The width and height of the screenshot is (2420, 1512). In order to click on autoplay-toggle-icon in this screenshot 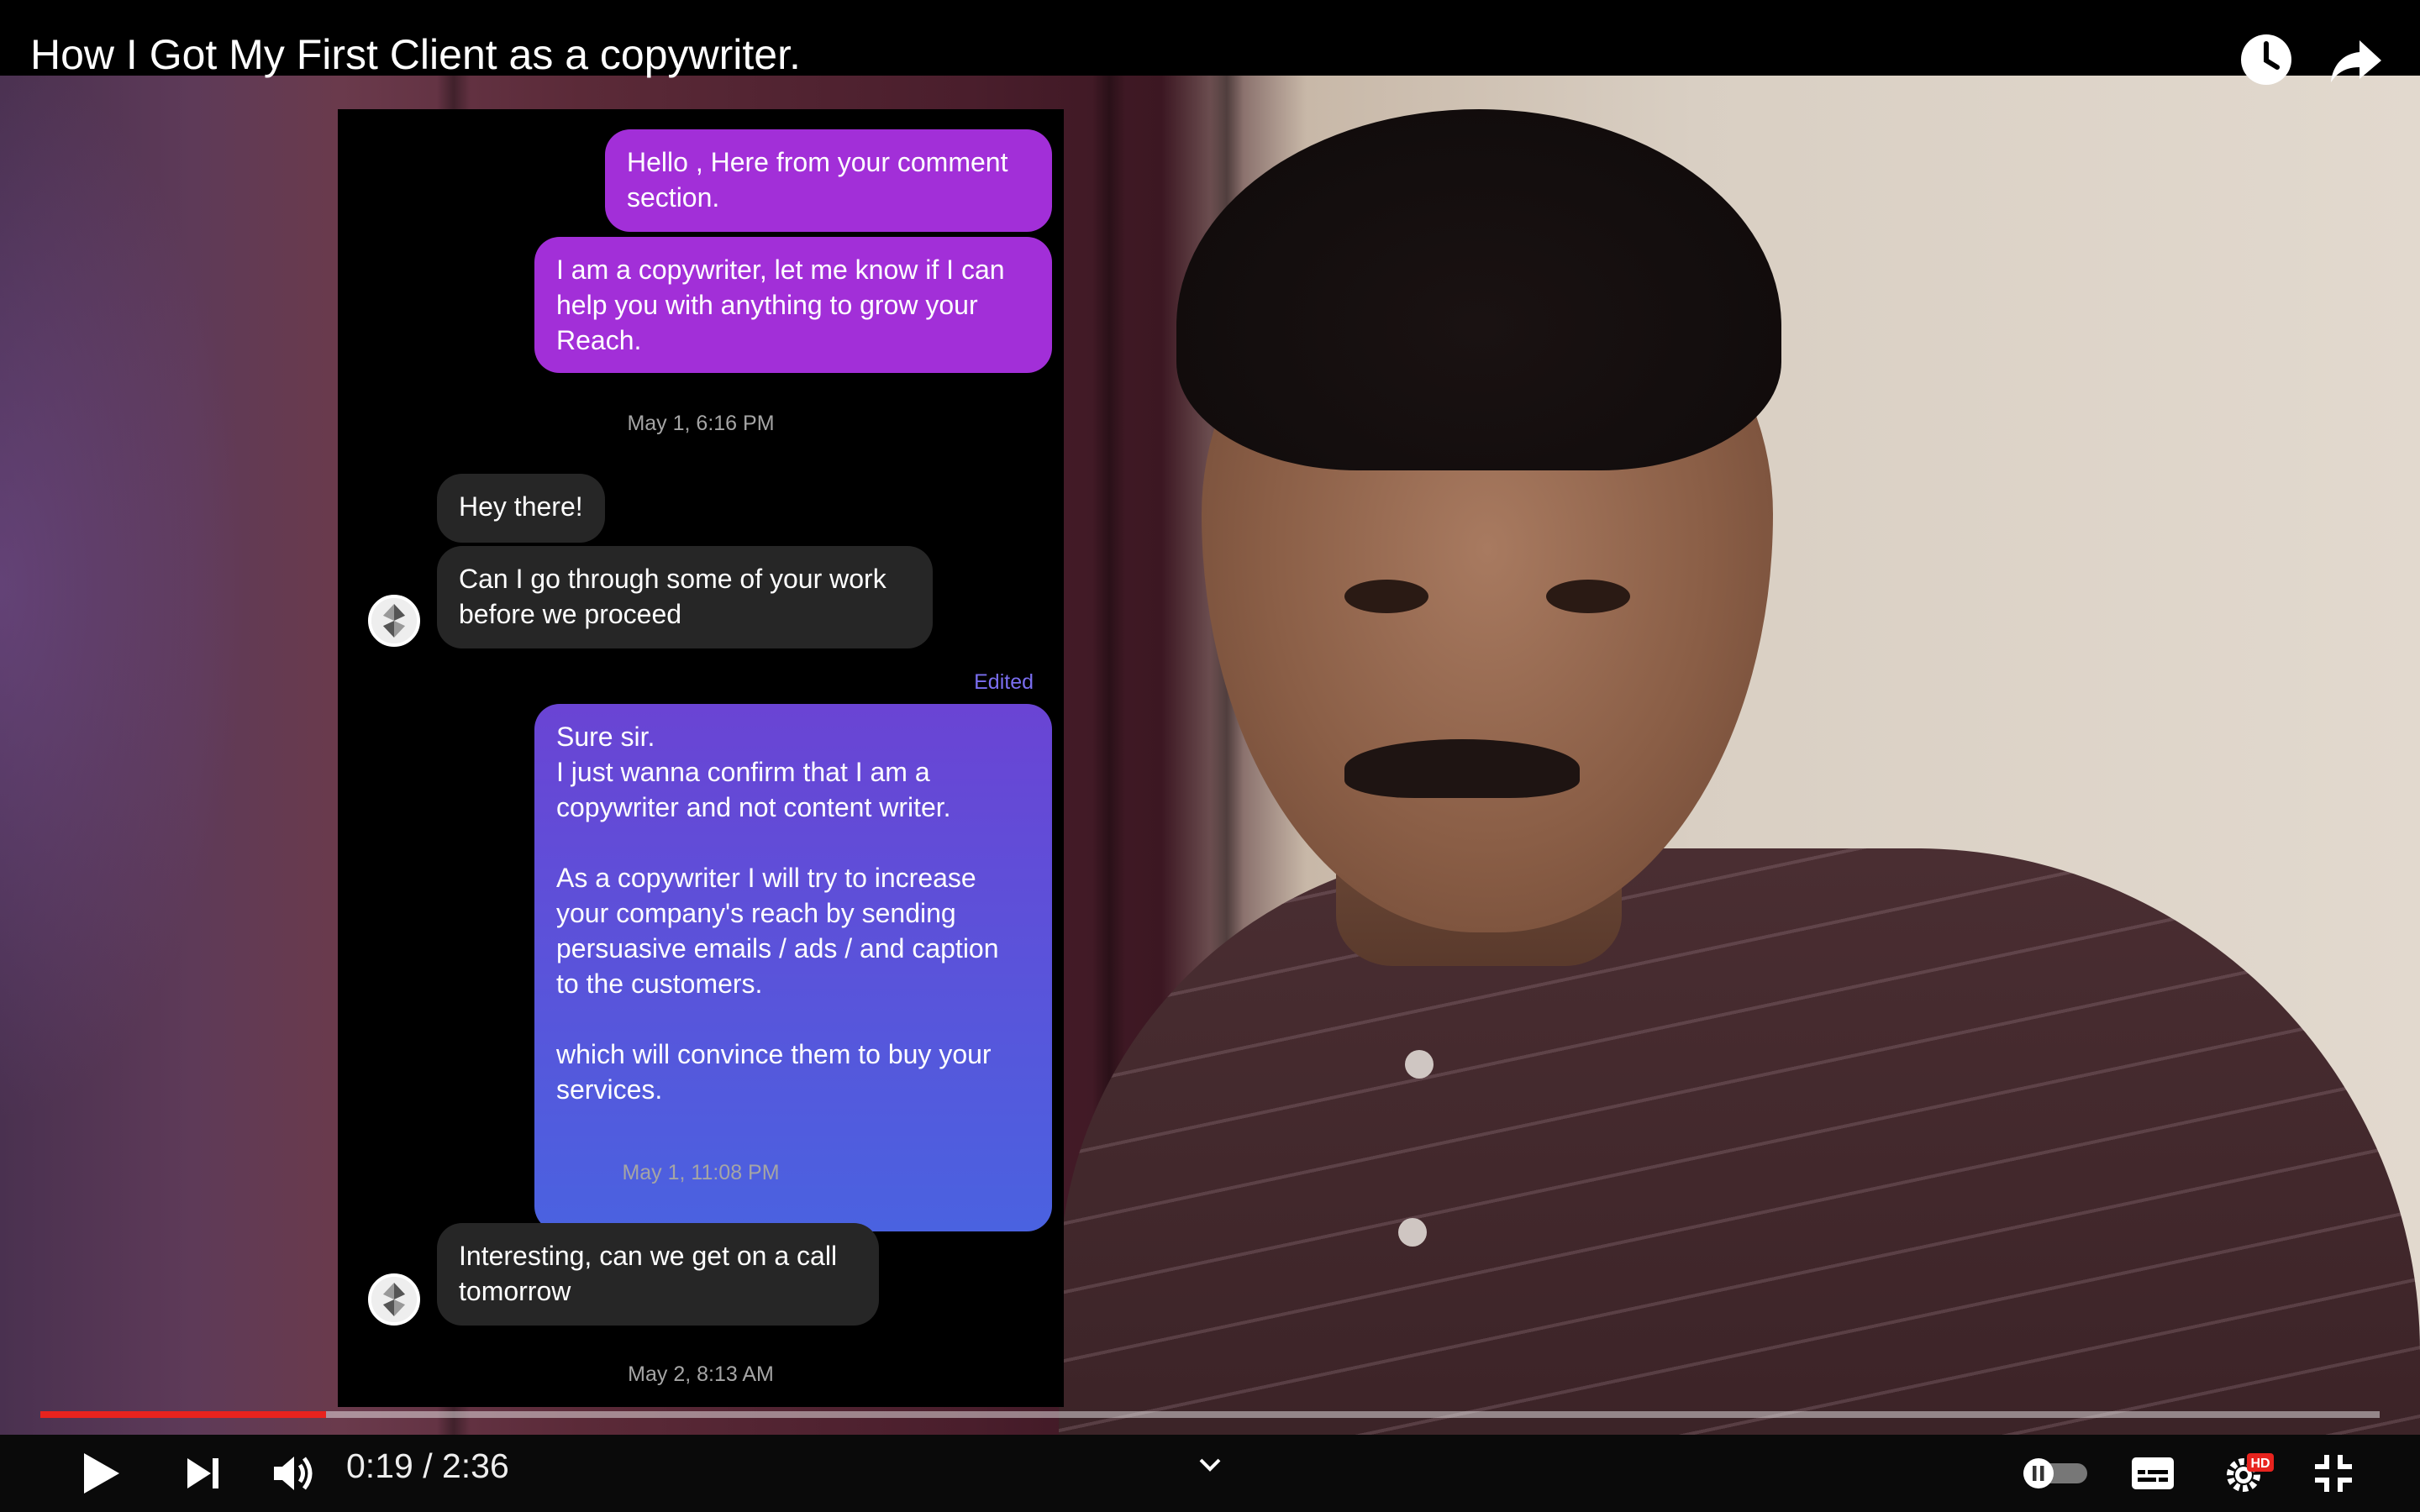, I will do `click(2055, 1473)`.